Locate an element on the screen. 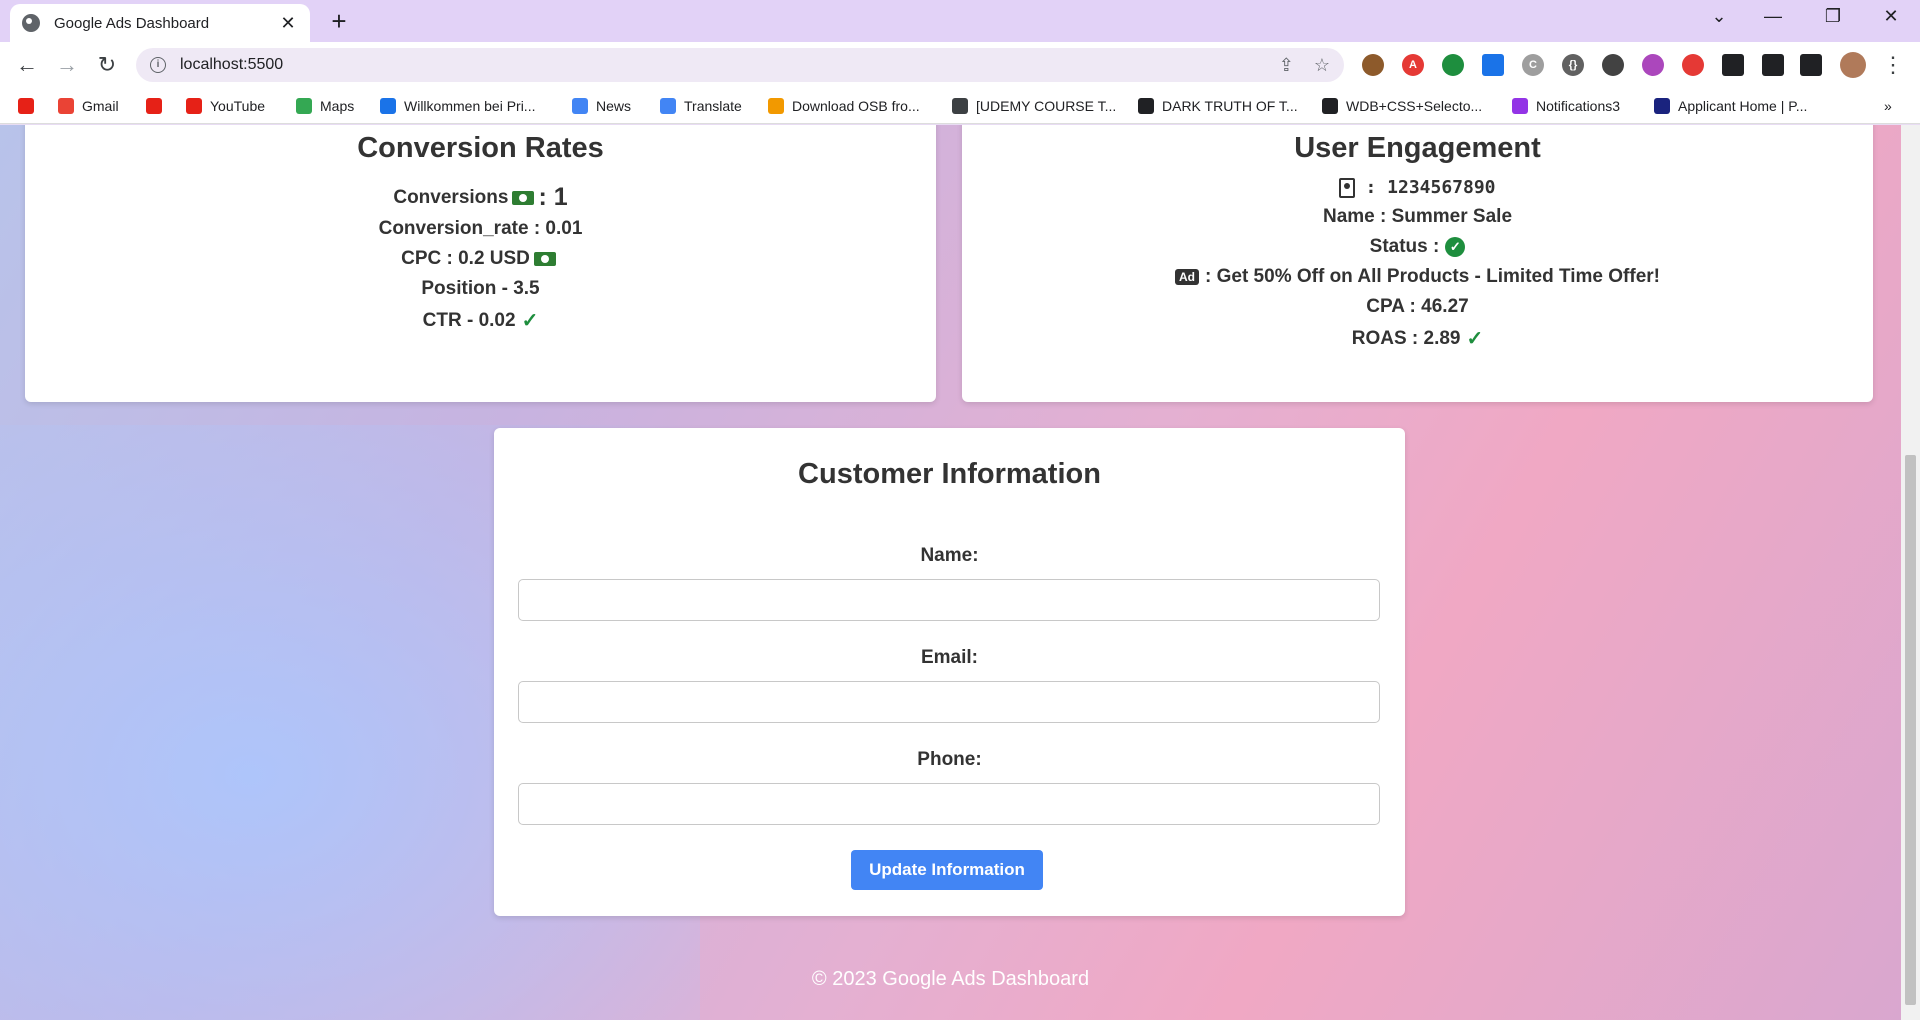  conversions-row: Conversions : 1 is located at coordinates (480, 197).